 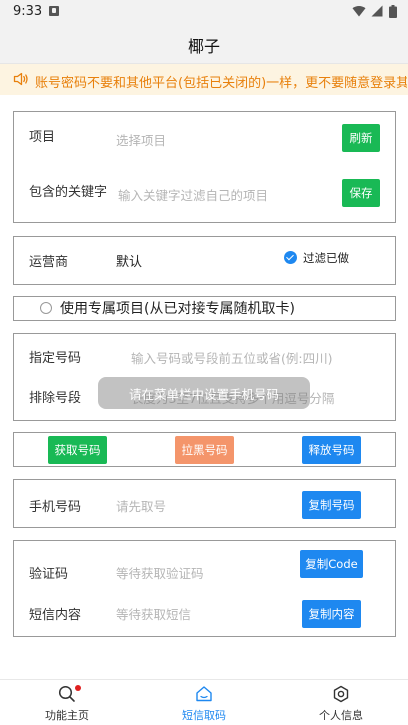 What do you see at coordinates (20, 79) in the screenshot?
I see `speaker-icon` at bounding box center [20, 79].